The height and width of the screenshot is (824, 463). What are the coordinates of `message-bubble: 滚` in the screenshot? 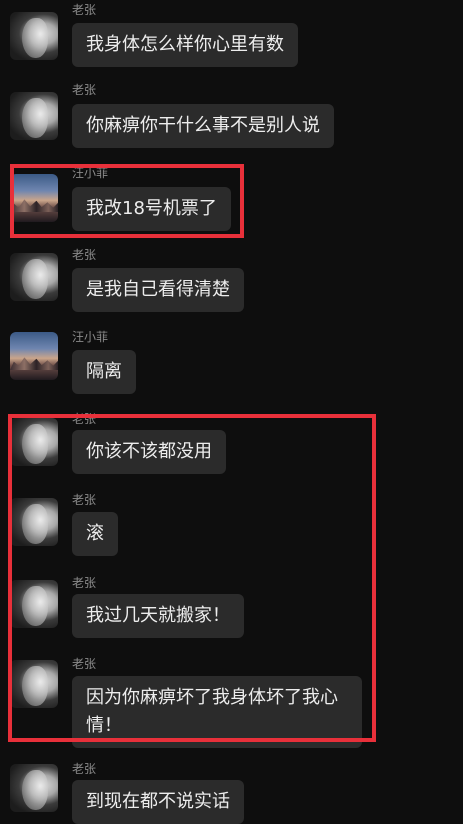 It's located at (95, 534).